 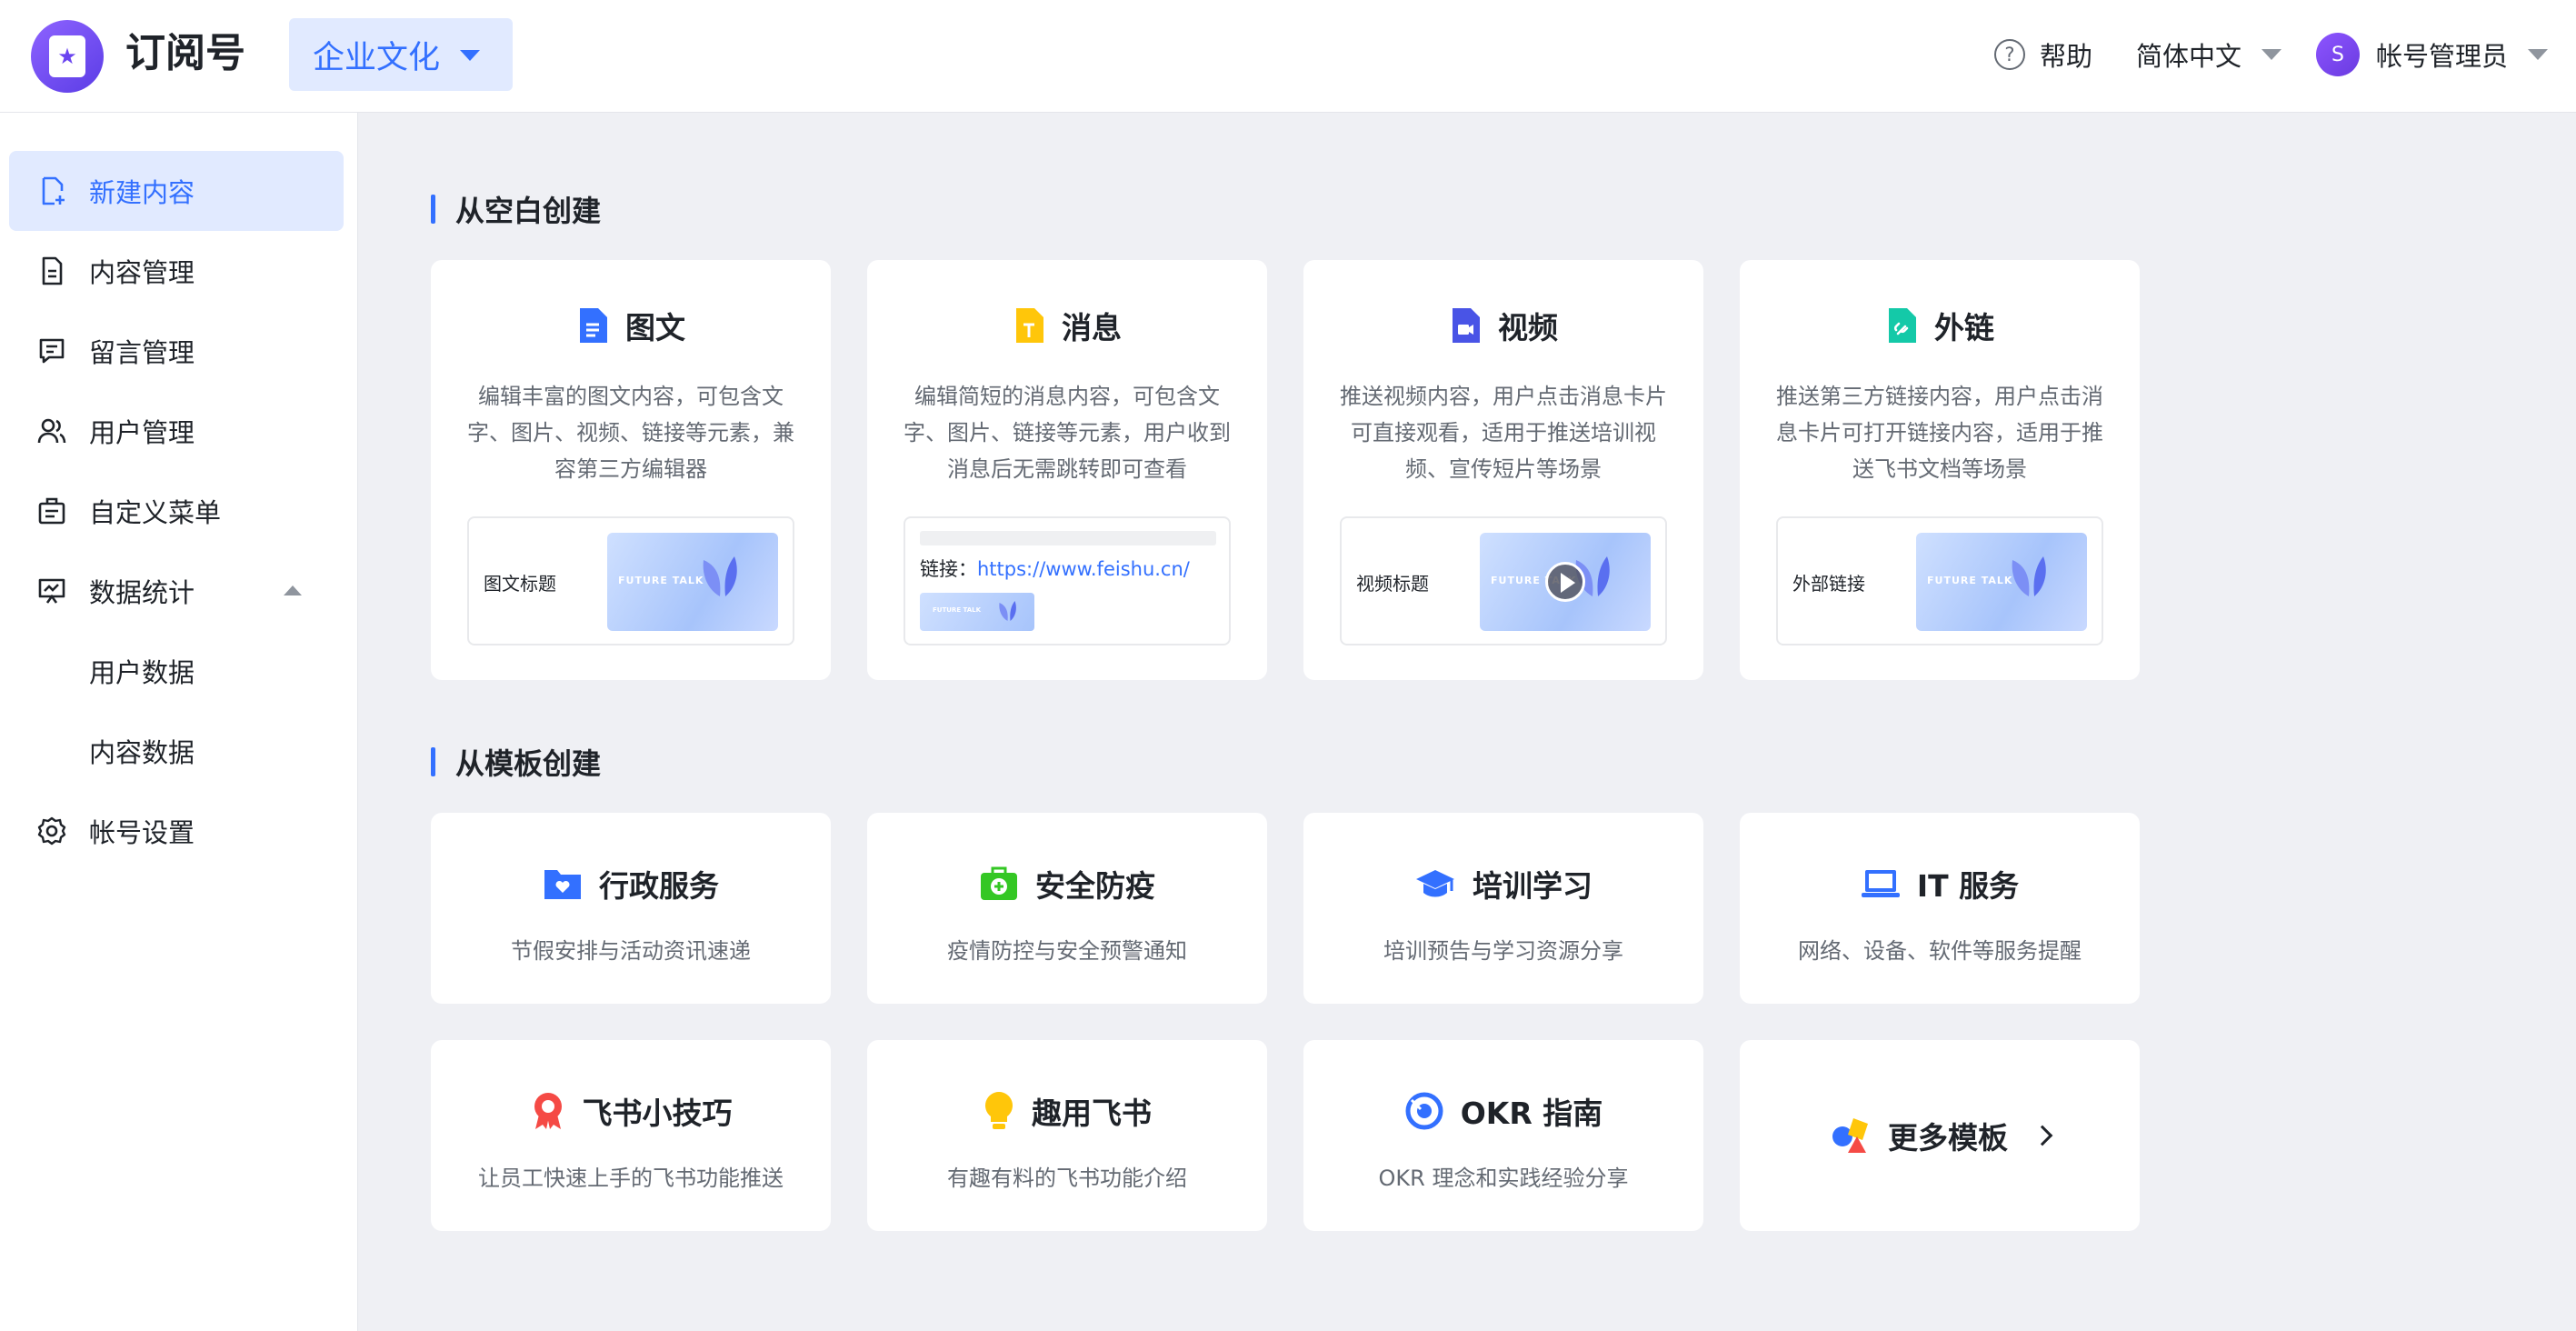 I want to click on section-title-text: 从模板创建, so click(x=528, y=763).